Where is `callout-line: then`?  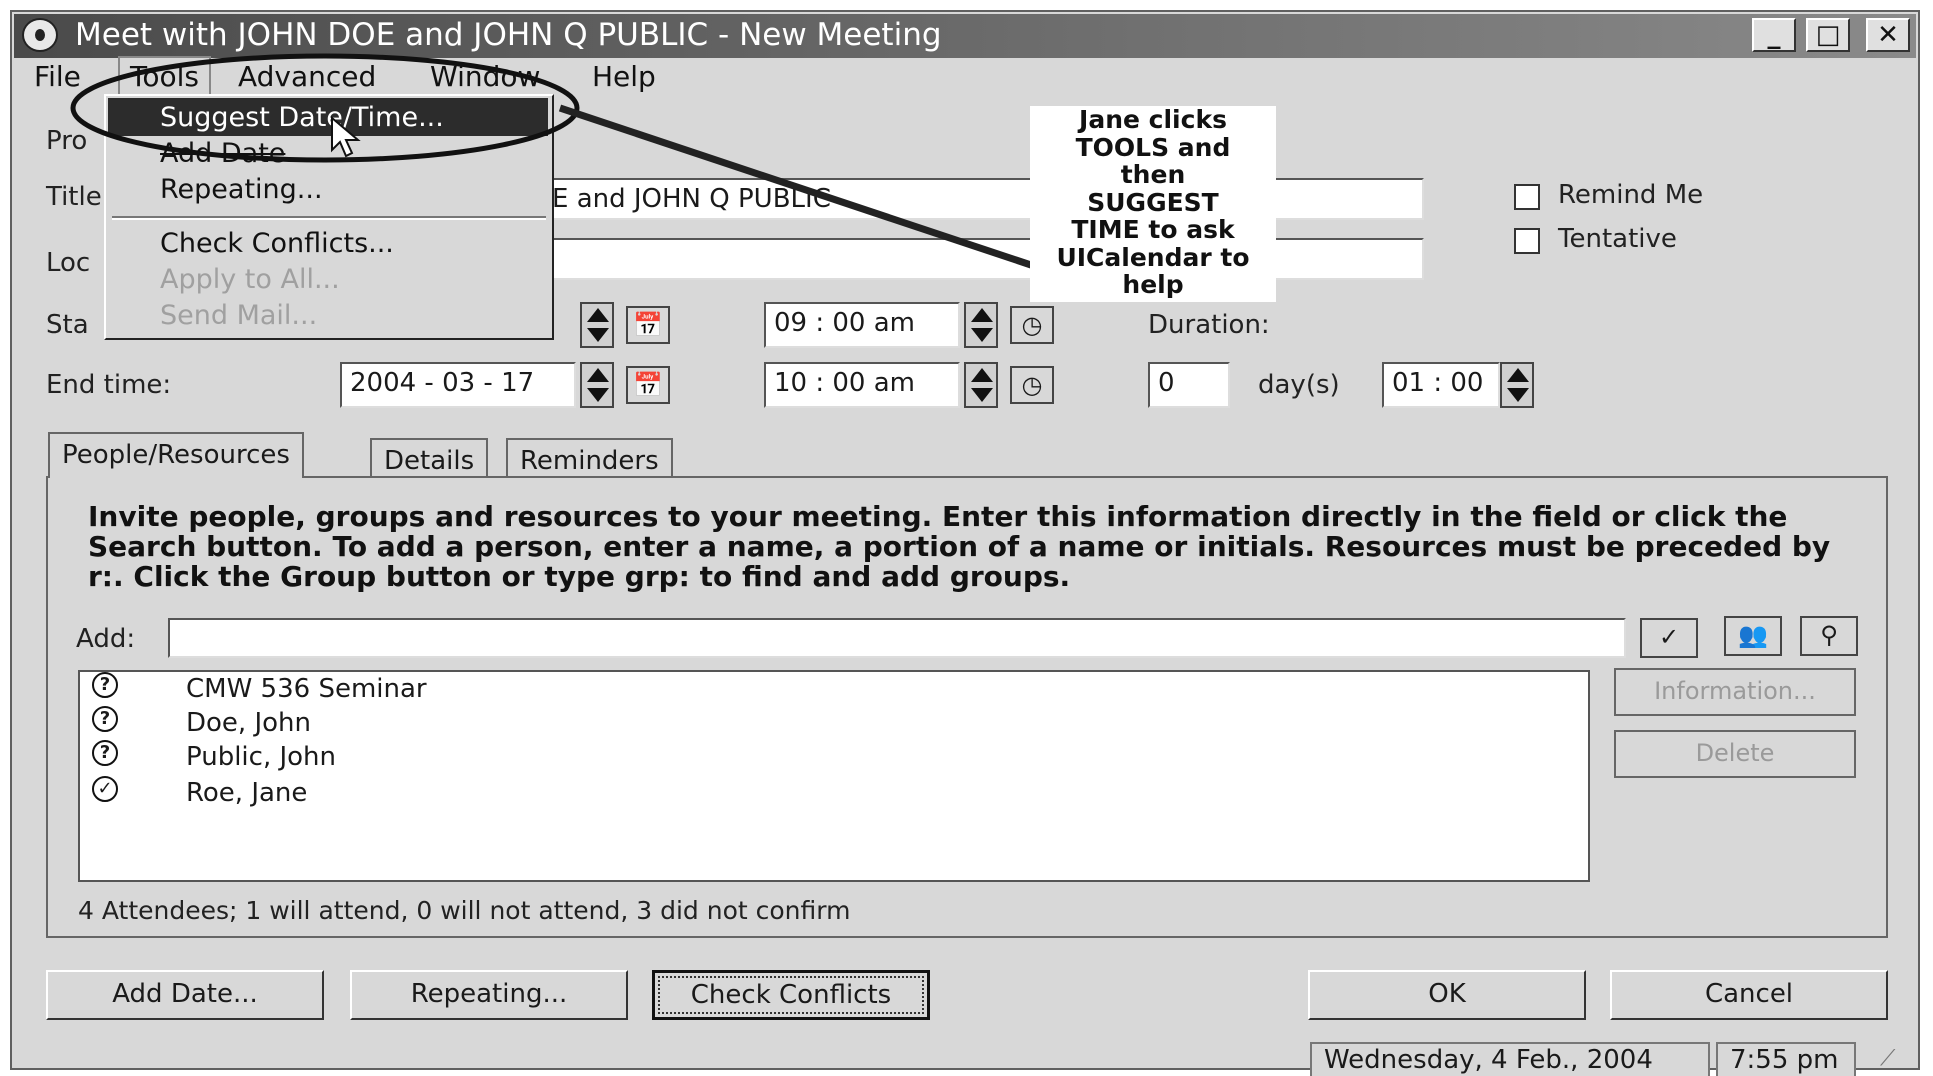 callout-line: then is located at coordinates (1153, 174).